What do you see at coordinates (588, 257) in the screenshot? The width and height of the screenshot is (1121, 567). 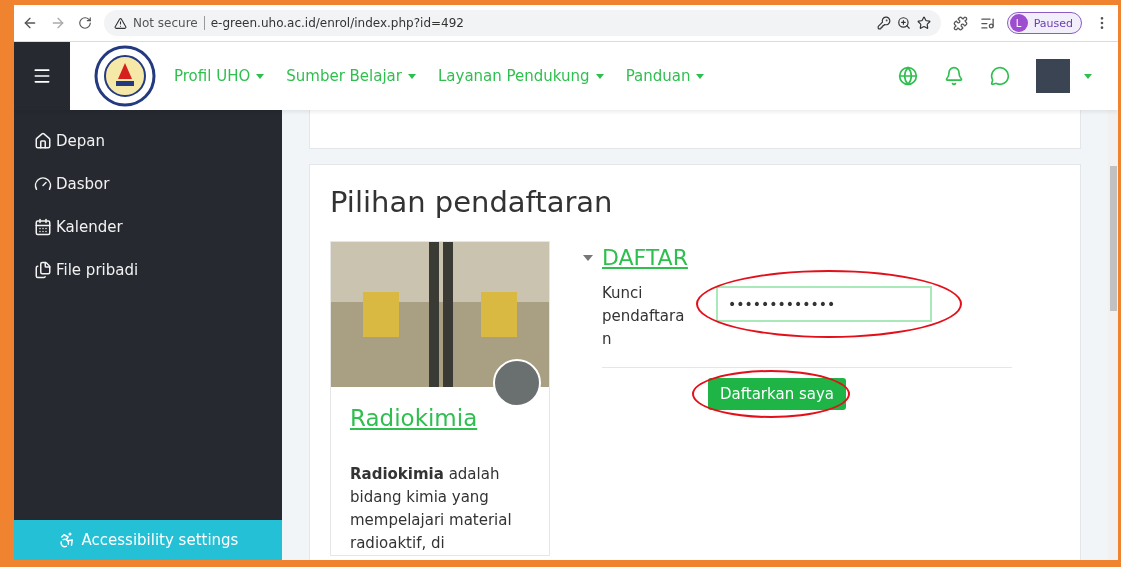 I see `caret-down-icon` at bounding box center [588, 257].